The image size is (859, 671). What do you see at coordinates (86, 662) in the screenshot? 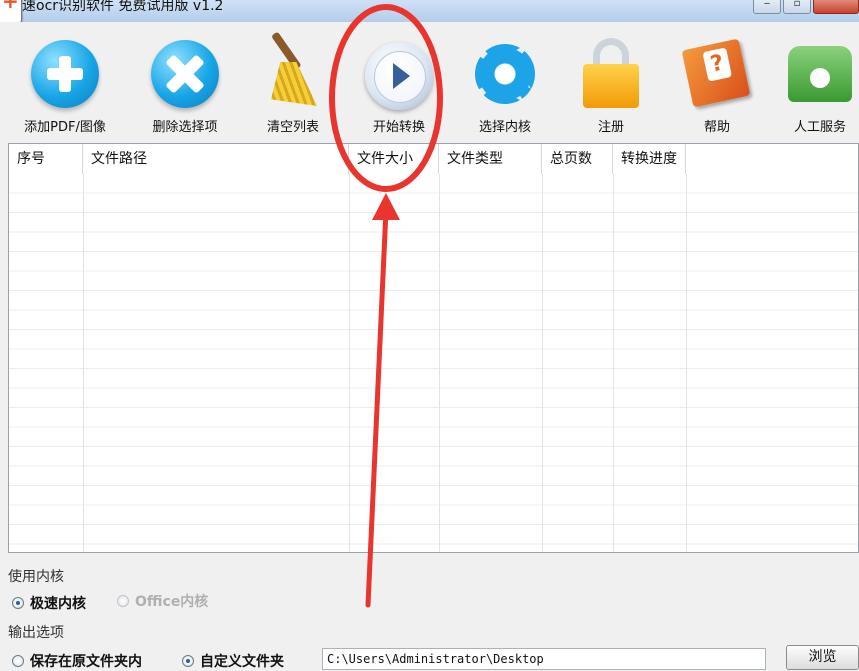
I see `radio-label: 保存在原文件夹内` at bounding box center [86, 662].